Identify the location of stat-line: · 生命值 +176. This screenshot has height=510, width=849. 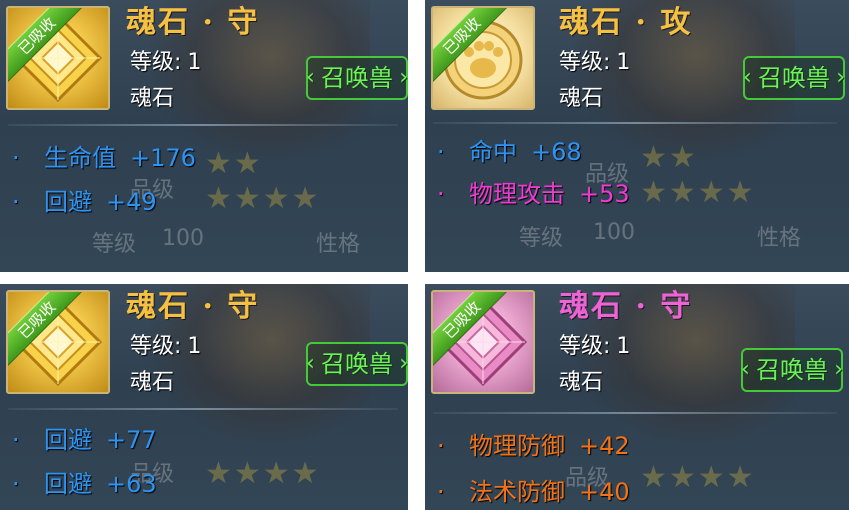
(104, 155).